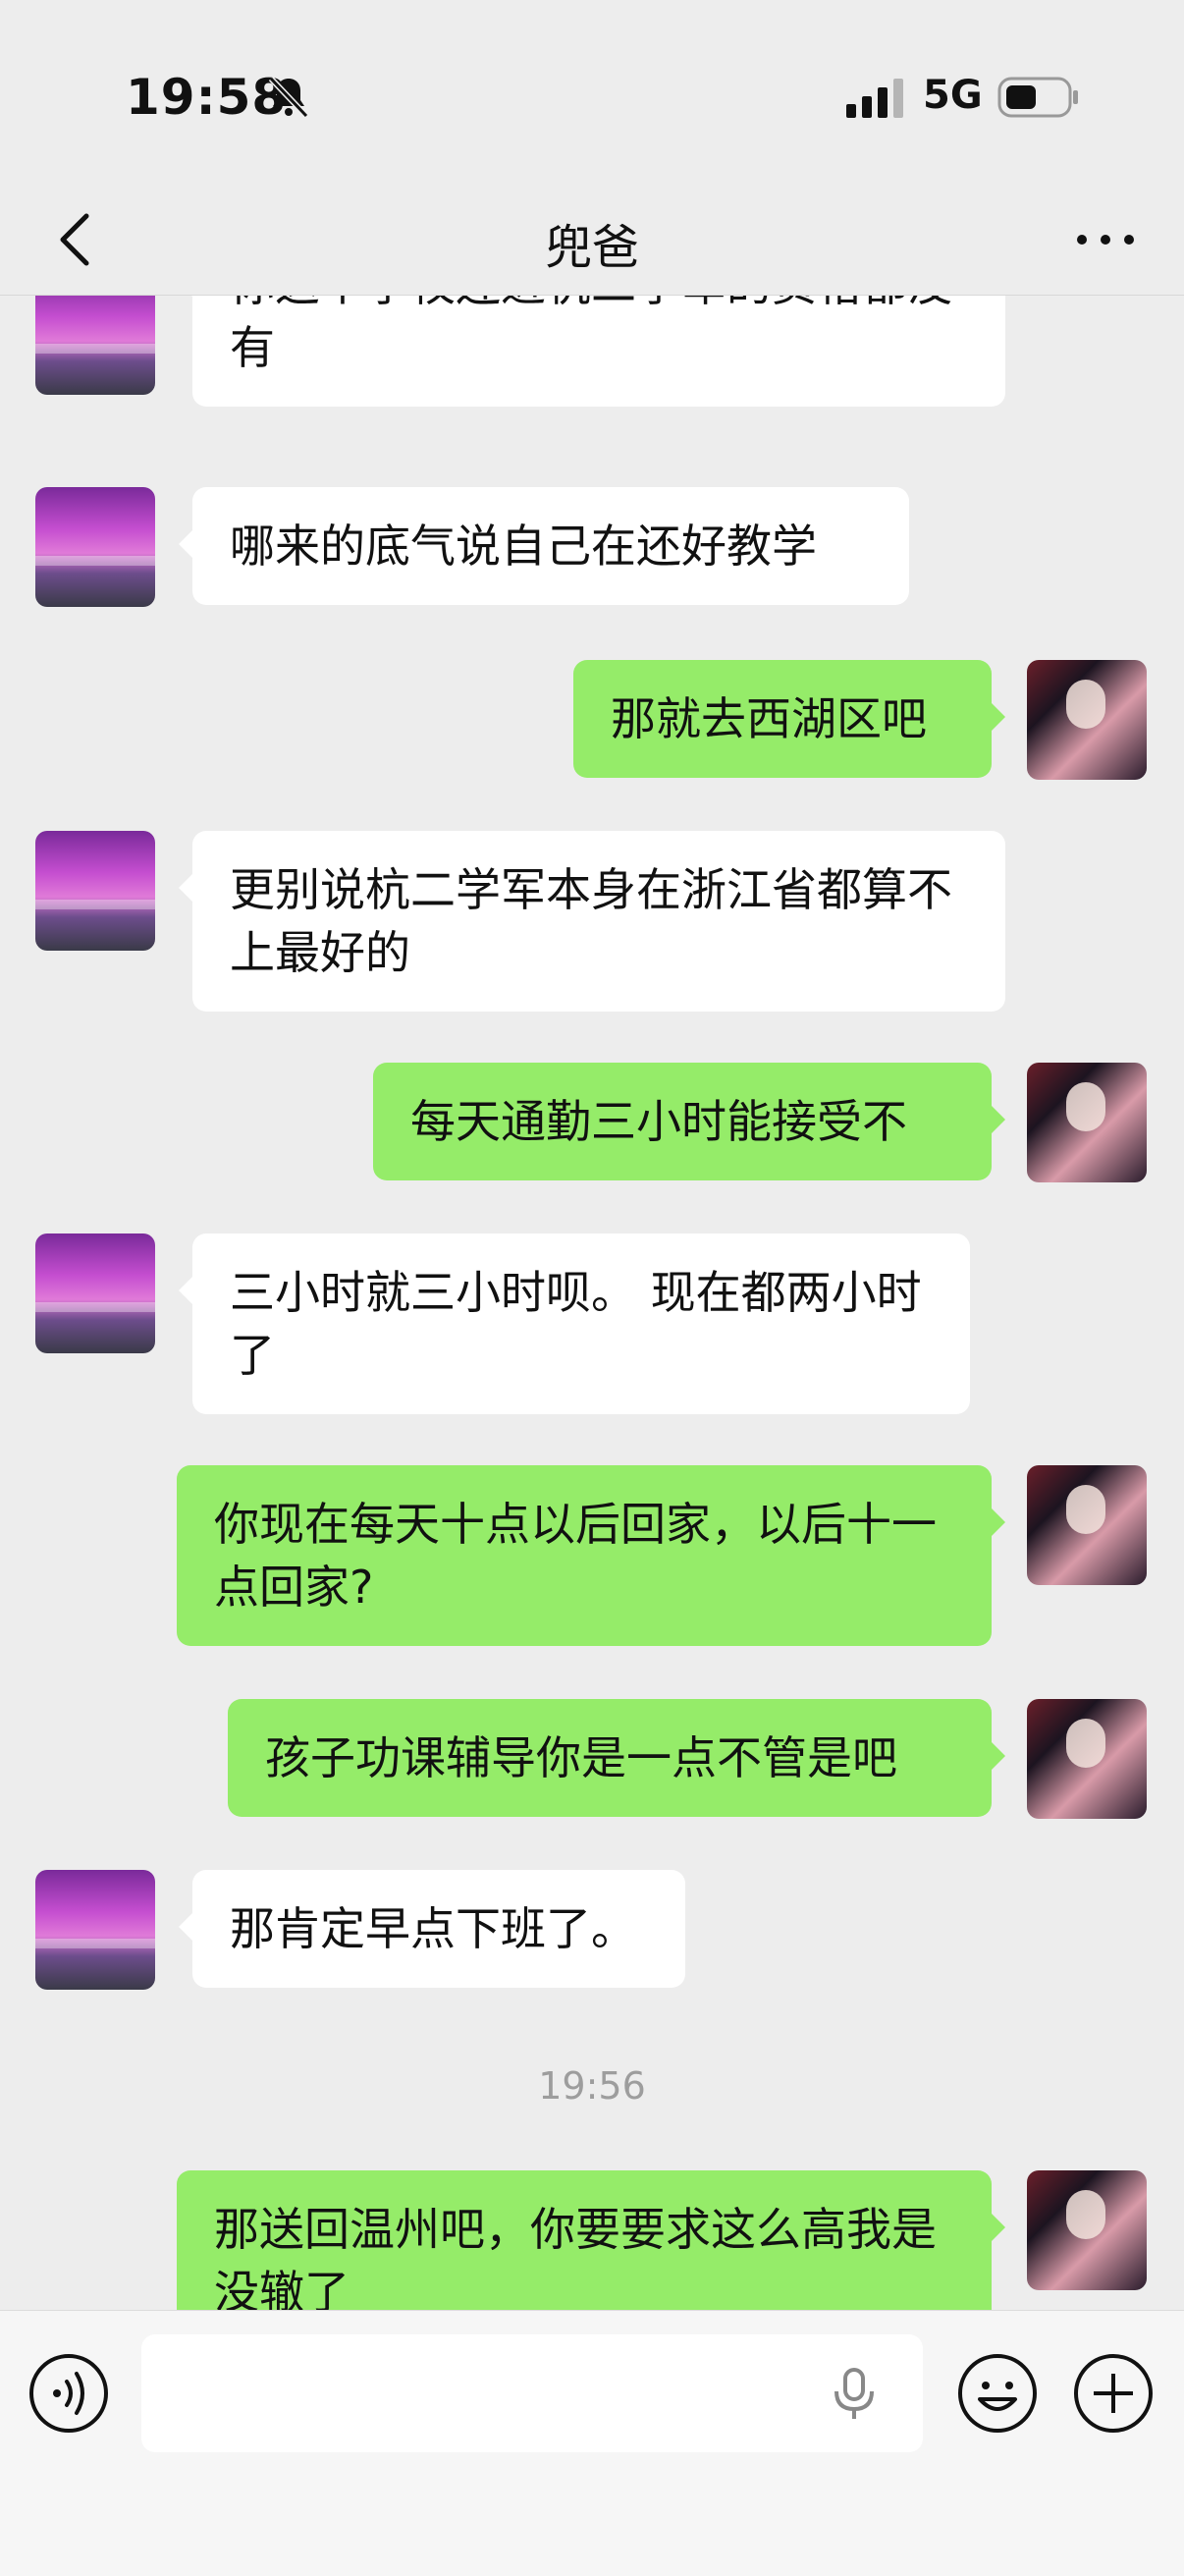 The width and height of the screenshot is (1184, 2576). I want to click on message-bubble-sent: 孩子功课辅导你是一点不管是吧, so click(617, 1758).